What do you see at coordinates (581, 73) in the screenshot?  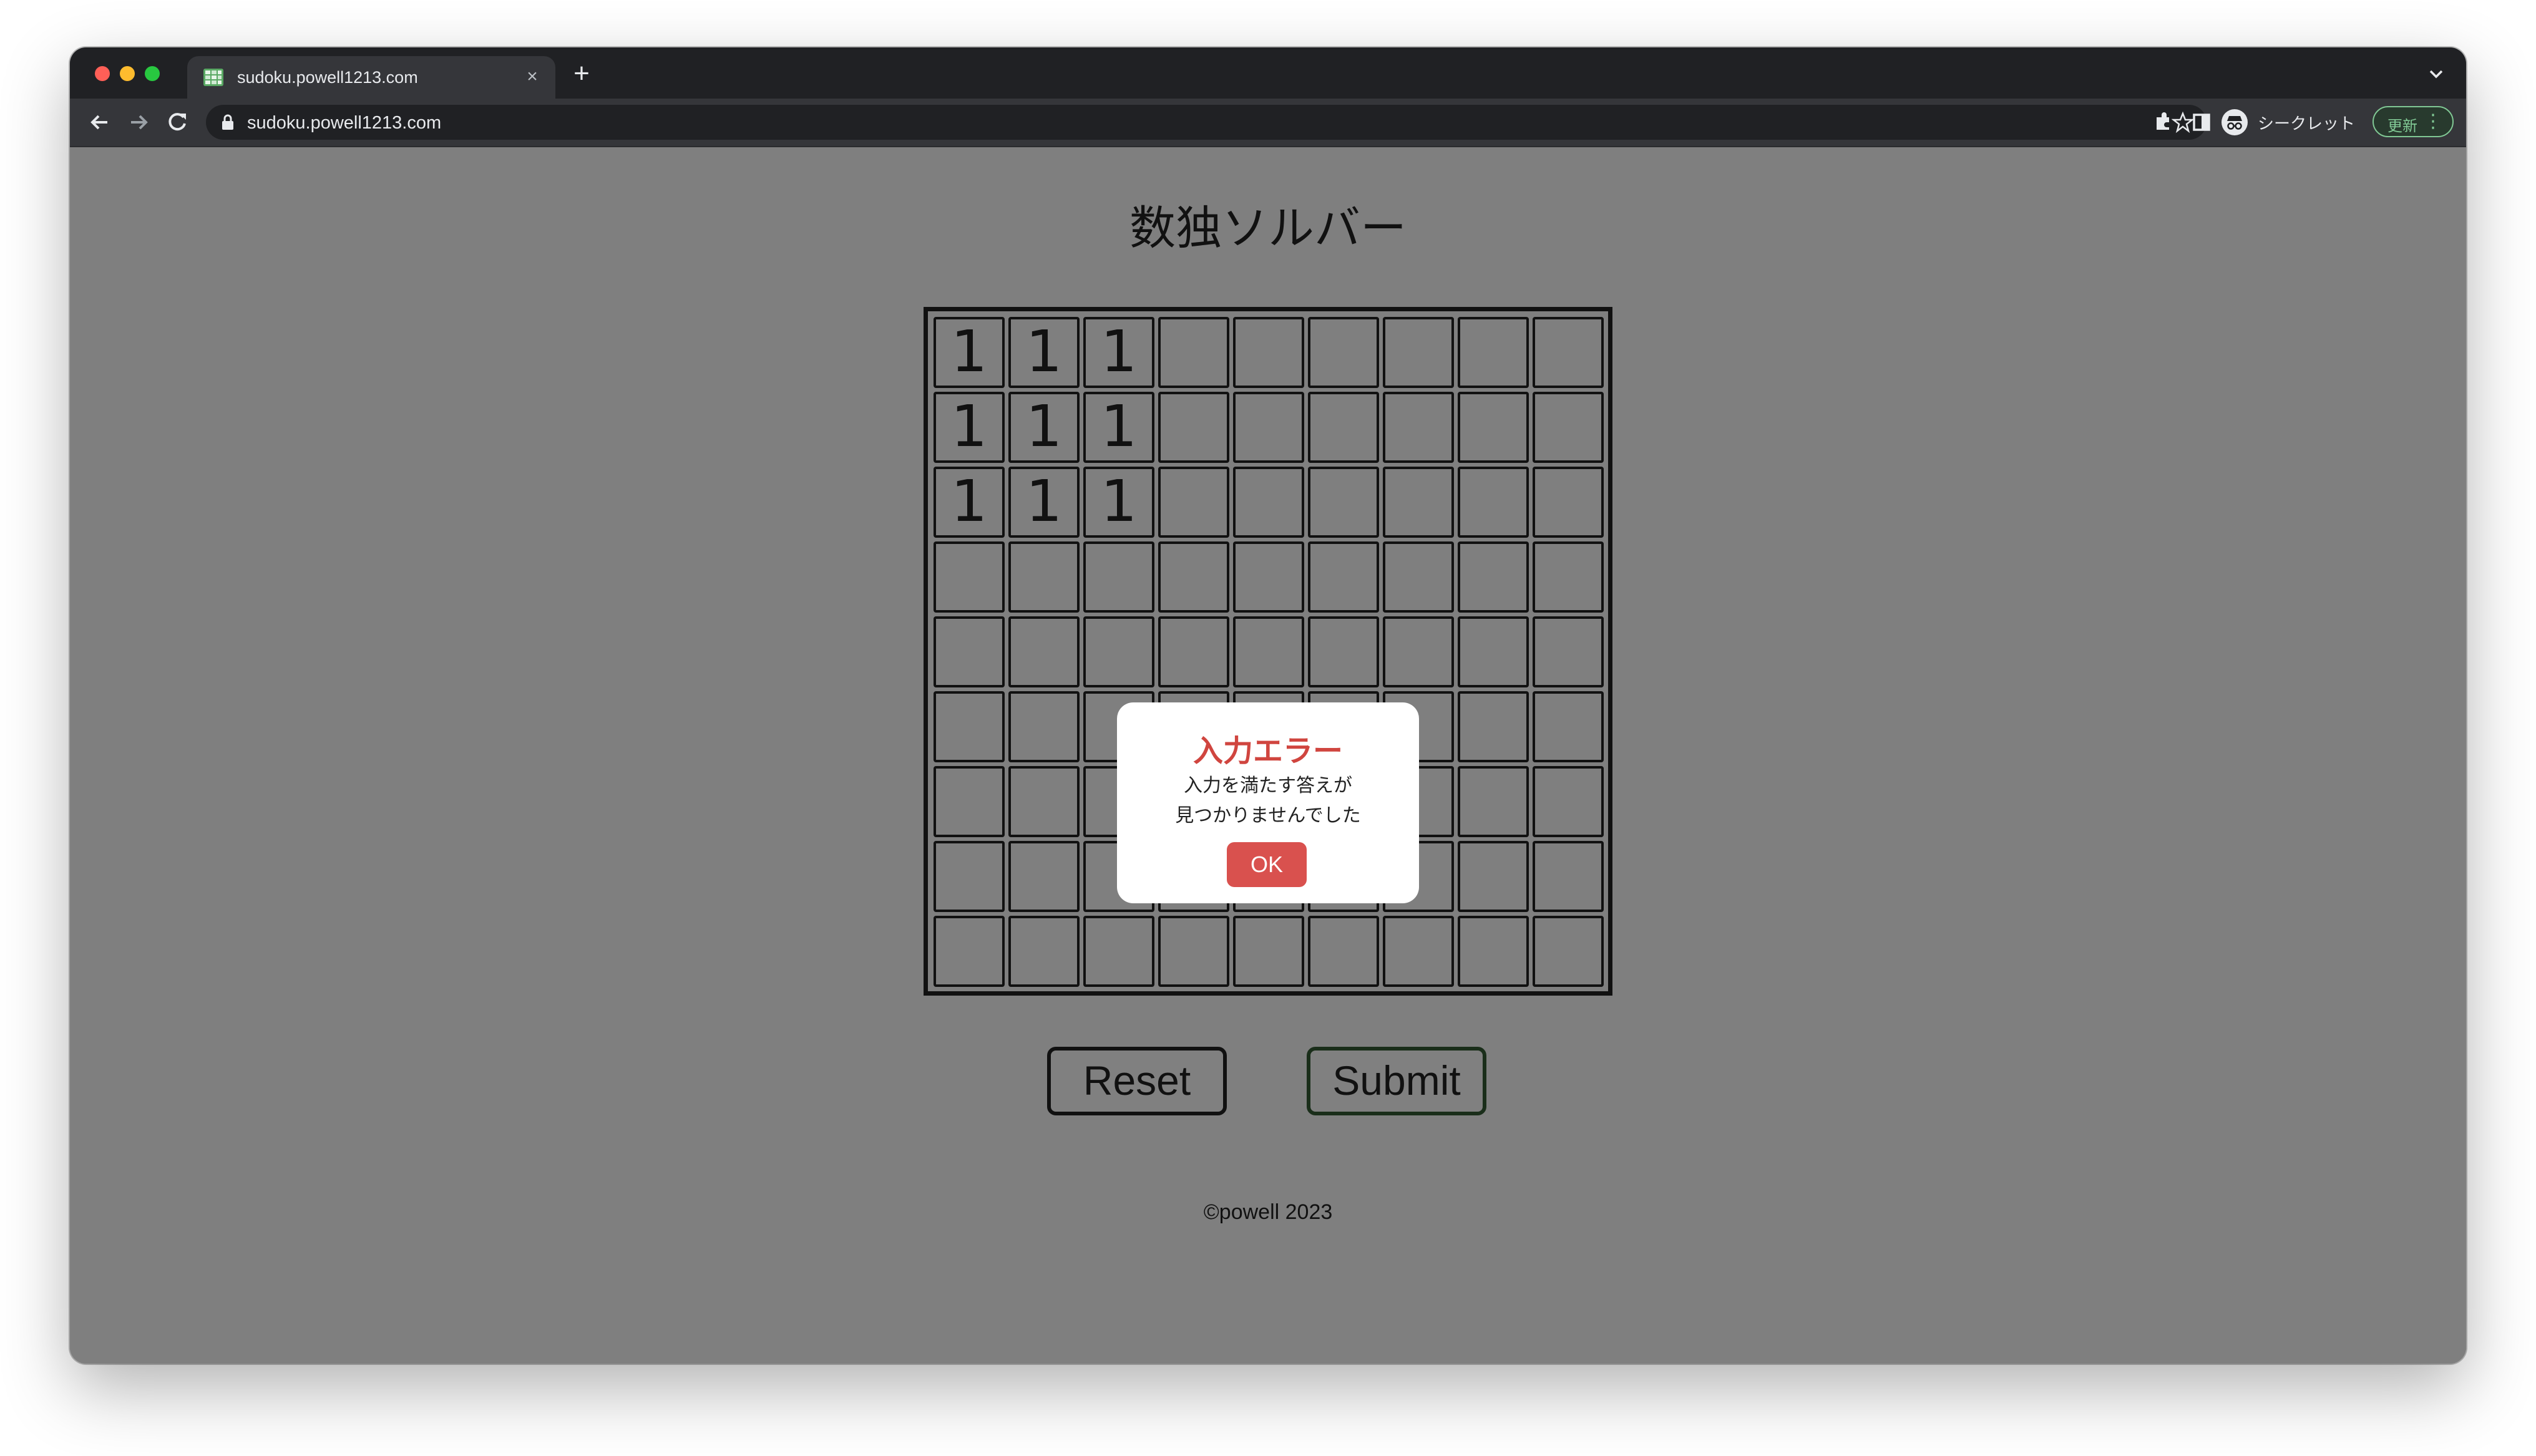 I see `new-tab-button: +` at bounding box center [581, 73].